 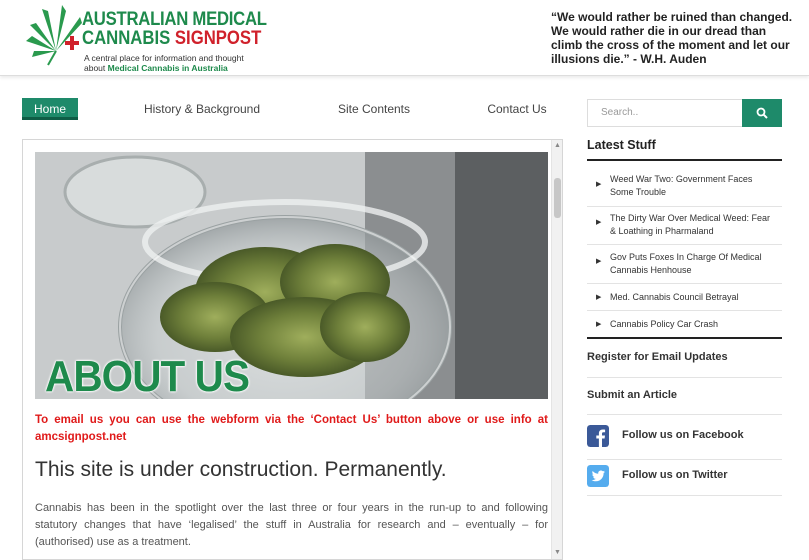 I want to click on latest-post-item: ▶ Cannabis Policy Car Crash, so click(x=684, y=324).